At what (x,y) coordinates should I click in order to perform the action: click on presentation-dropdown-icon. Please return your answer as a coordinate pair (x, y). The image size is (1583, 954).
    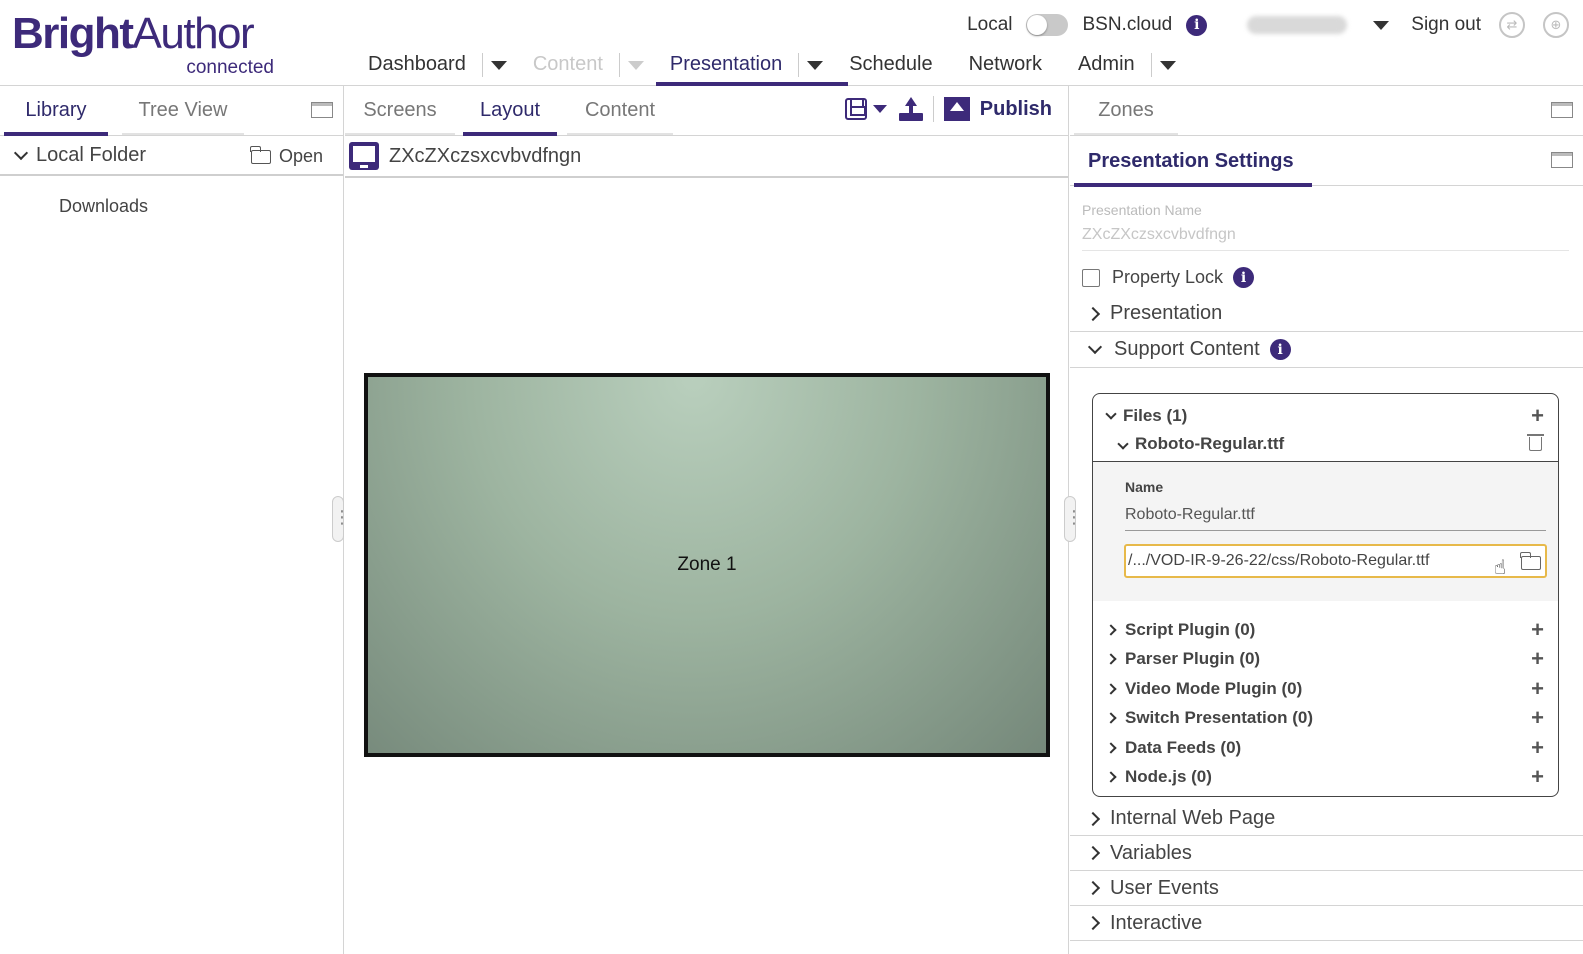
    Looking at the image, I should click on (815, 65).